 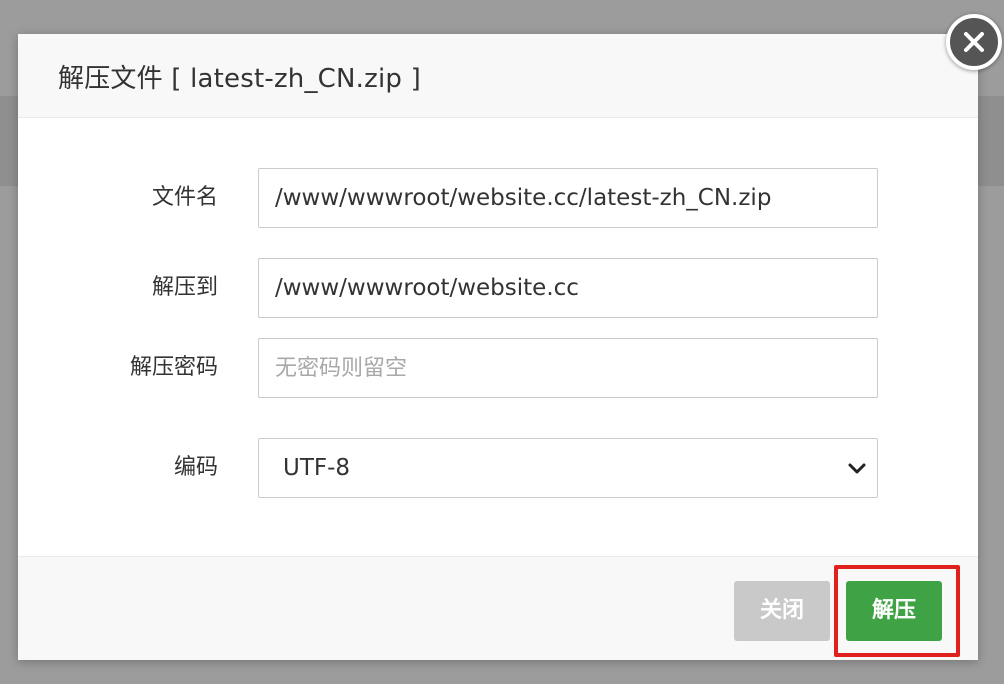 I want to click on encoding-select: UTF-8, so click(x=568, y=468).